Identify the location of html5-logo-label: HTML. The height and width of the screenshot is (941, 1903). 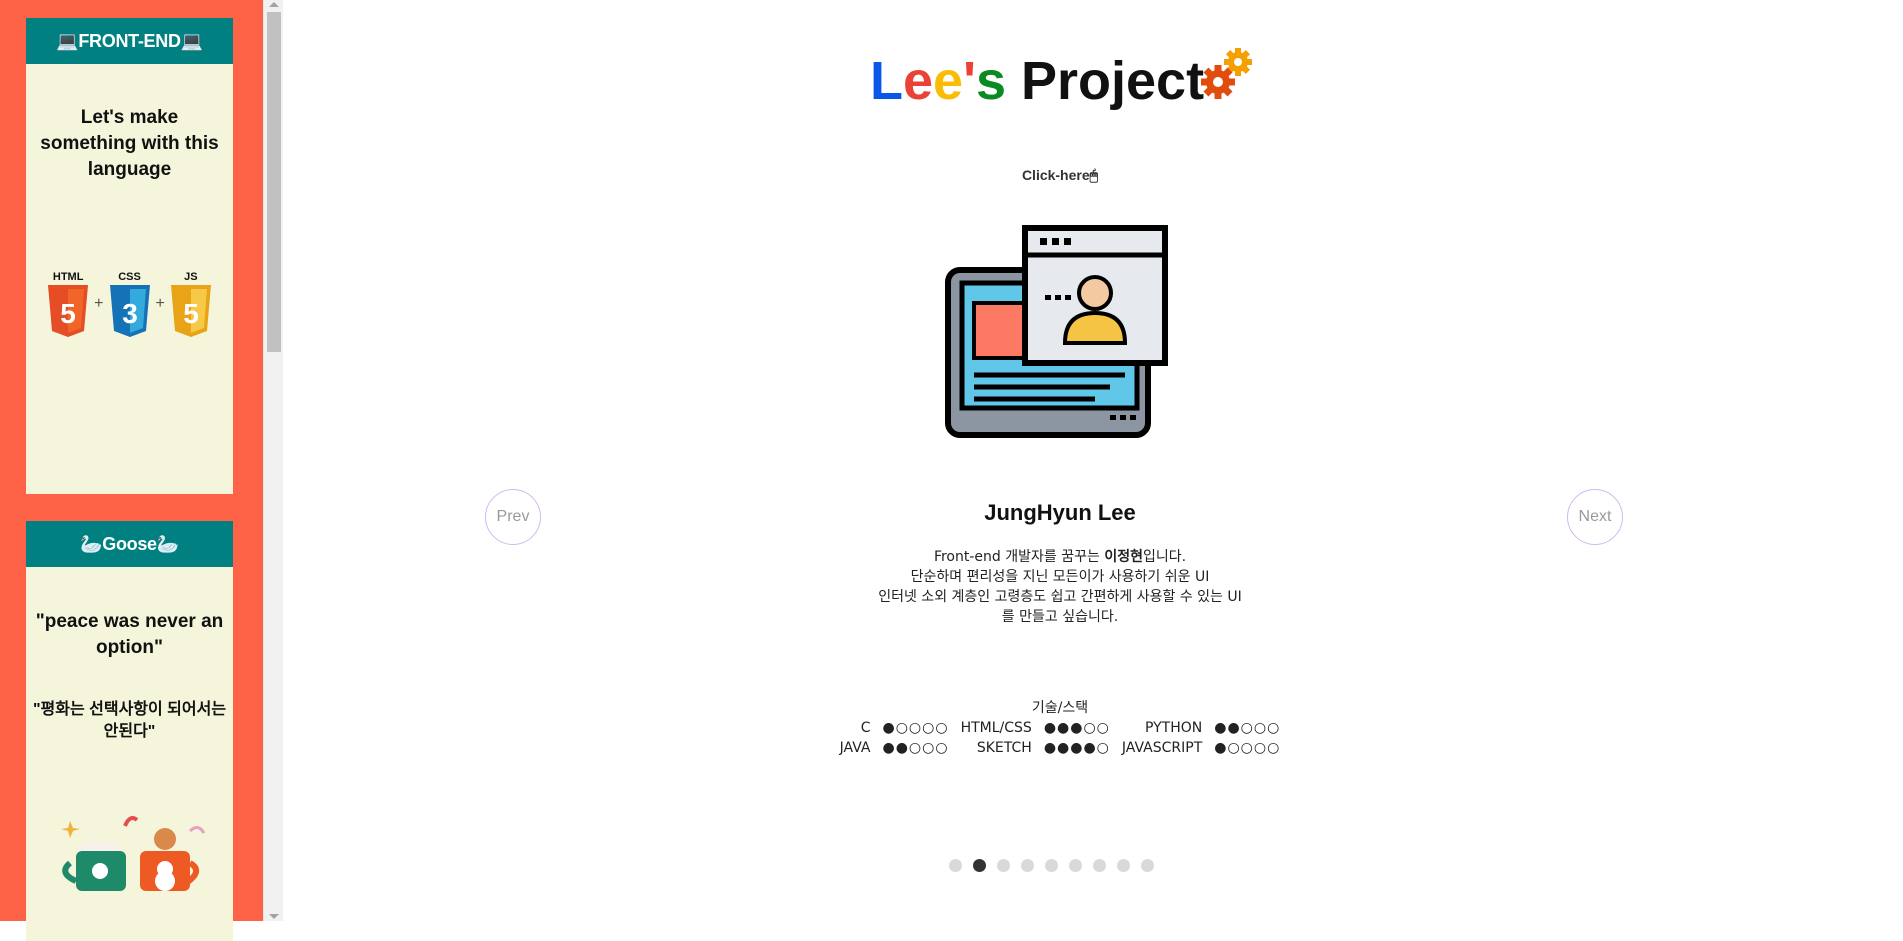
(68, 277).